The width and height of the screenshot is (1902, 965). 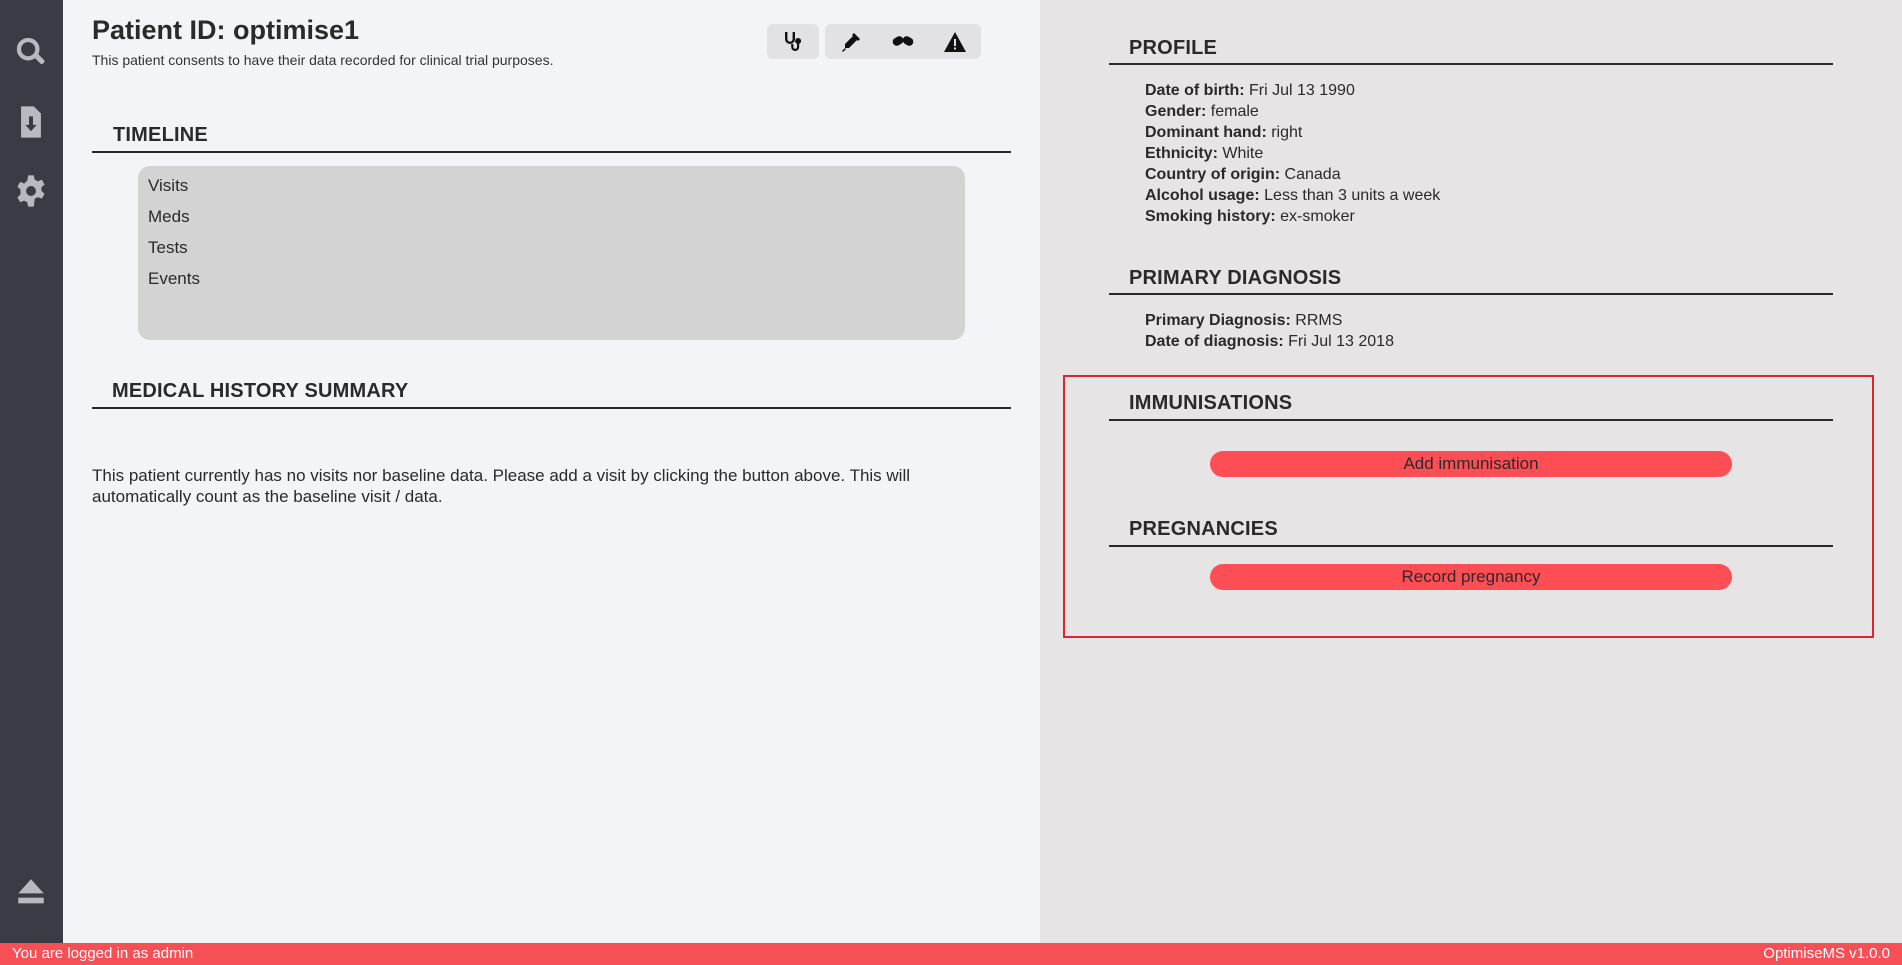 I want to click on profile-field: Ethnicity: White, so click(x=1292, y=153).